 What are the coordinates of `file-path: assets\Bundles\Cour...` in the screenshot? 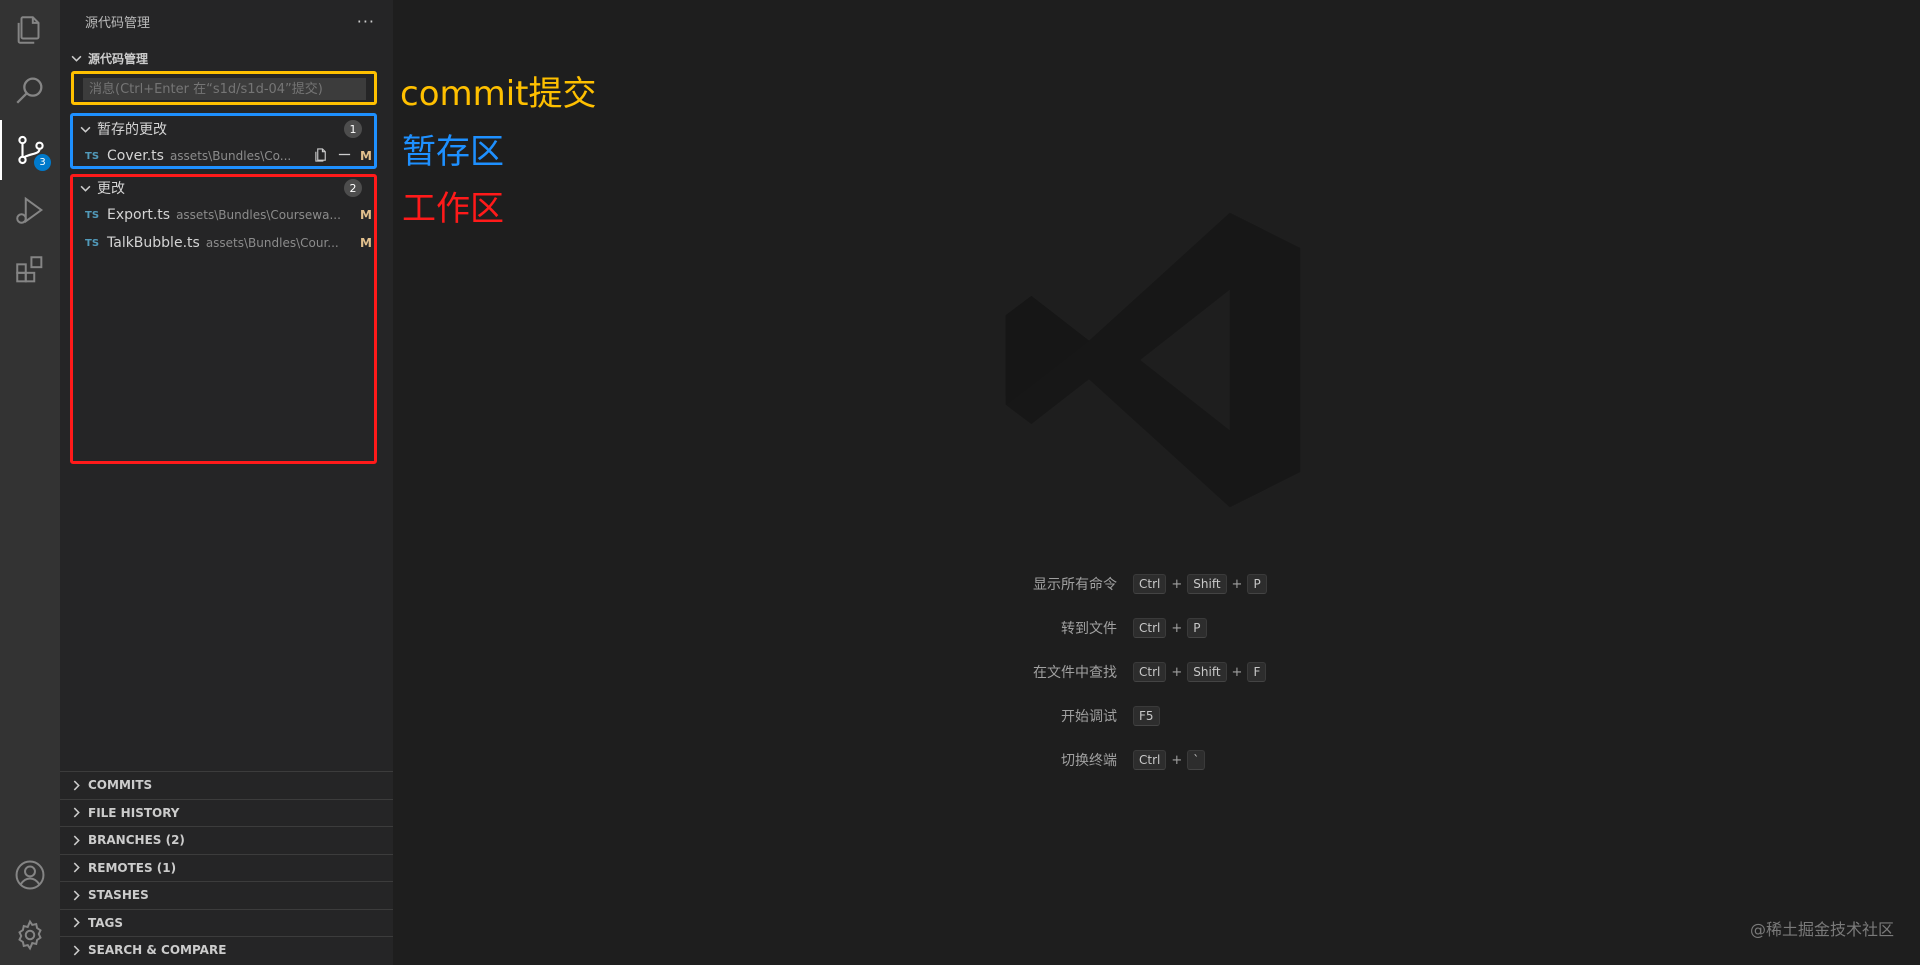 It's located at (272, 243).